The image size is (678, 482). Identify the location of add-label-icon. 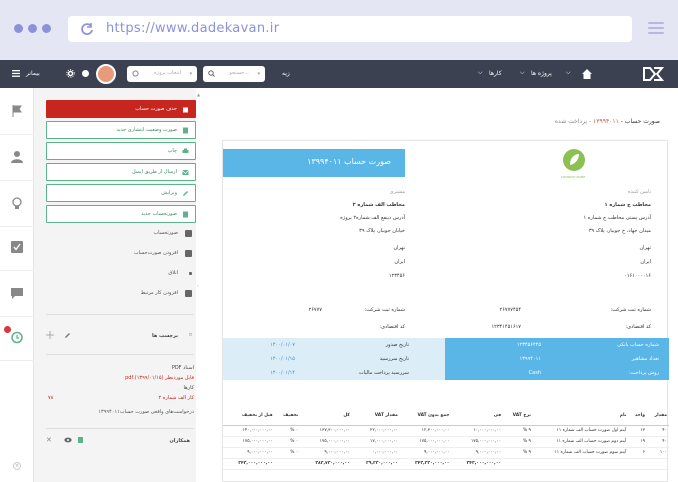
(50, 335).